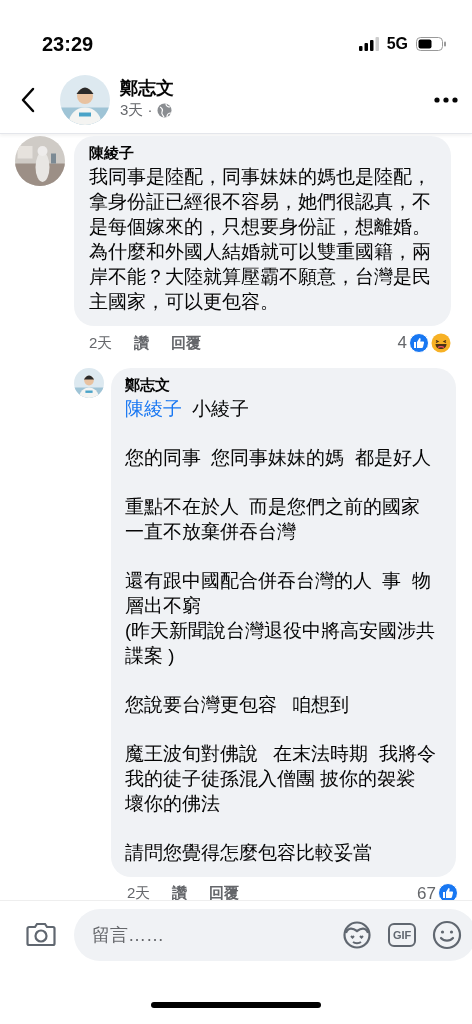 Image resolution: width=472 pixels, height=1024 pixels. What do you see at coordinates (221, 408) in the screenshot?
I see `reply-text: 小綾子` at bounding box center [221, 408].